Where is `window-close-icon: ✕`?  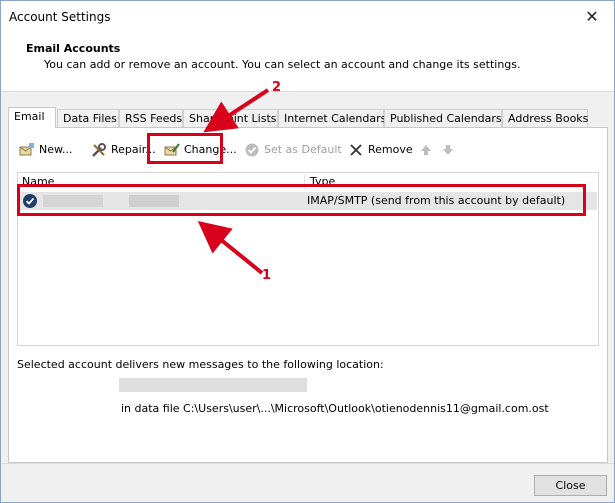 window-close-icon: ✕ is located at coordinates (592, 17).